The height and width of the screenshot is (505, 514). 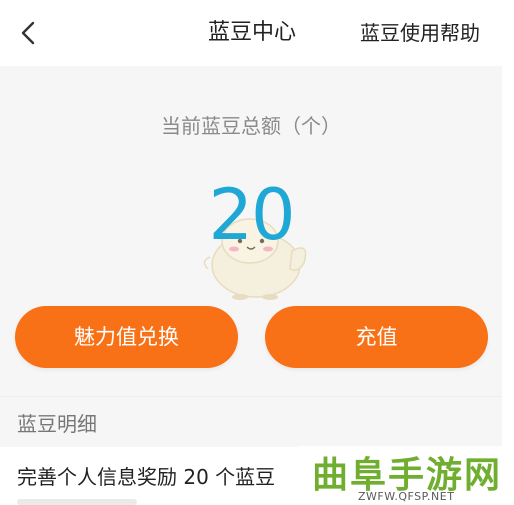 I want to click on details-section-label: 蓝豆明细, so click(x=57, y=424).